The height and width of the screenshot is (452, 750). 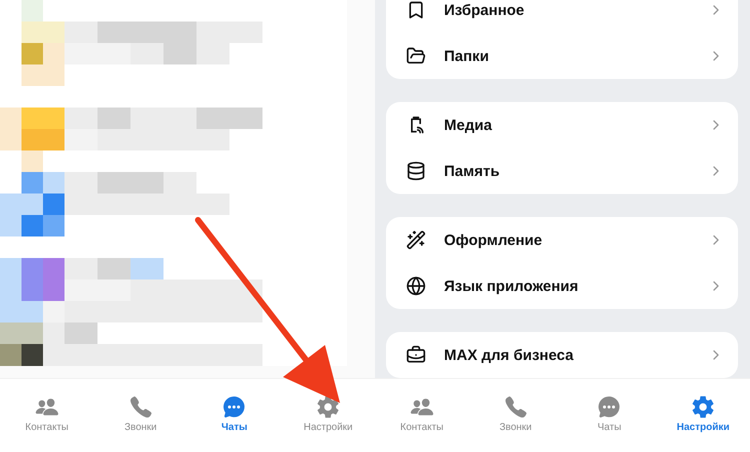 What do you see at coordinates (416, 286) in the screenshot?
I see `globe-icon` at bounding box center [416, 286].